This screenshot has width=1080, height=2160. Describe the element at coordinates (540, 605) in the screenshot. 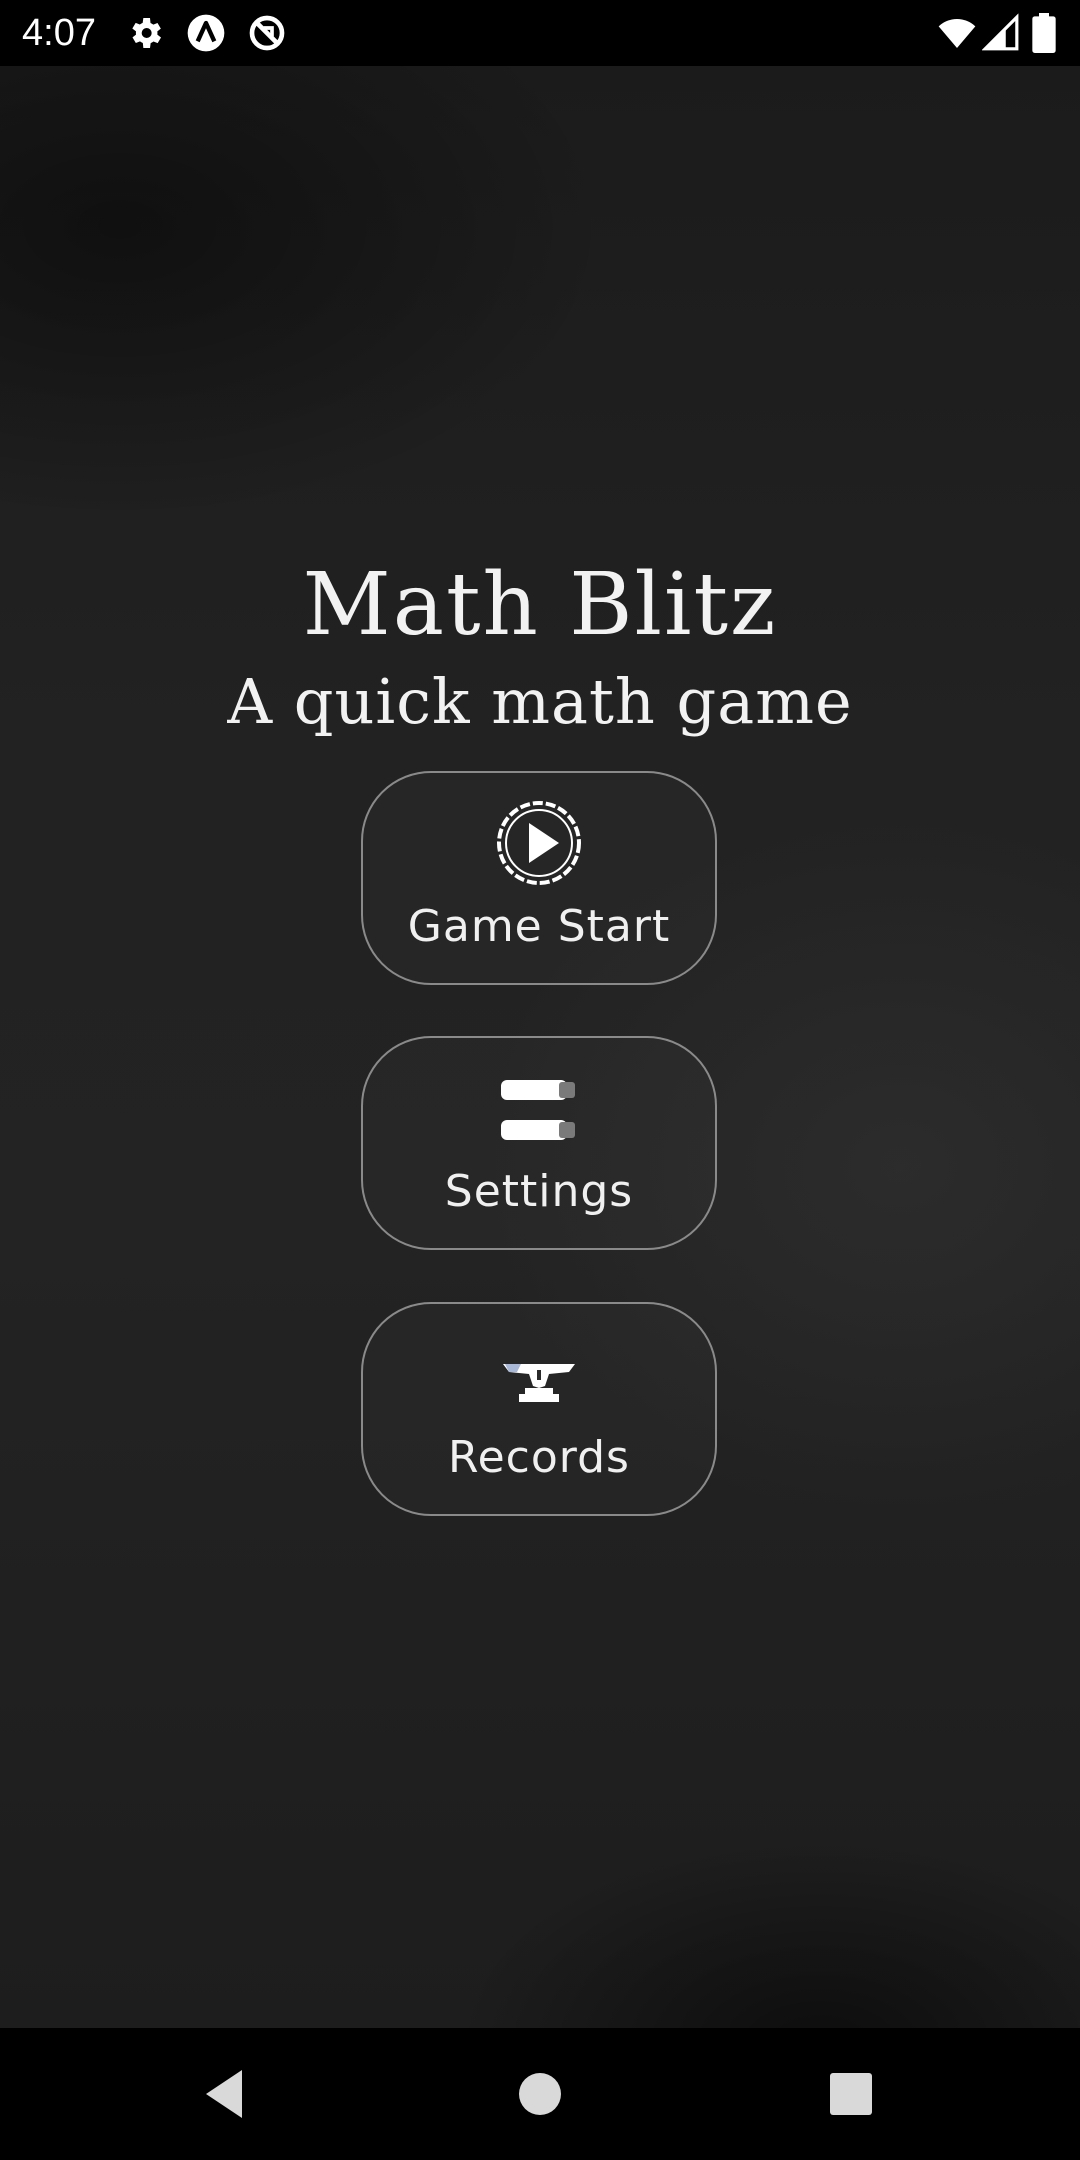

I see `app-title: Math Blitz` at that location.